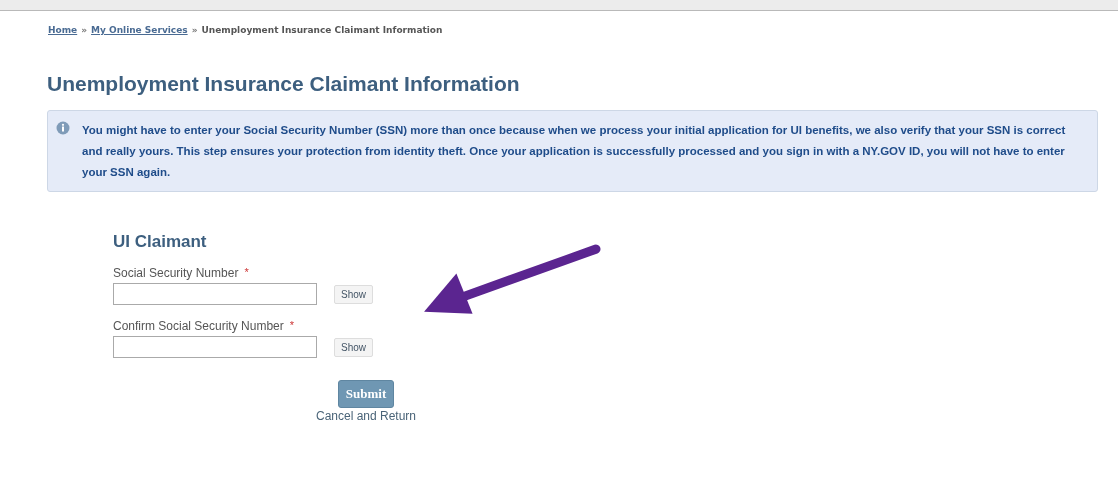 Image resolution: width=1118 pixels, height=486 pixels. What do you see at coordinates (574, 151) in the screenshot?
I see `info-text: You might have to enter your Social Security Number (SSN) more than once because when we process your initial application for UI benefits, we also verify that your SSN is correct and really yours. This step ensures your protection from identity theft. Once your application is successfully processed and you sign in with a NY.GOV ID, you will not have to enter your SSN again.` at bounding box center [574, 151].